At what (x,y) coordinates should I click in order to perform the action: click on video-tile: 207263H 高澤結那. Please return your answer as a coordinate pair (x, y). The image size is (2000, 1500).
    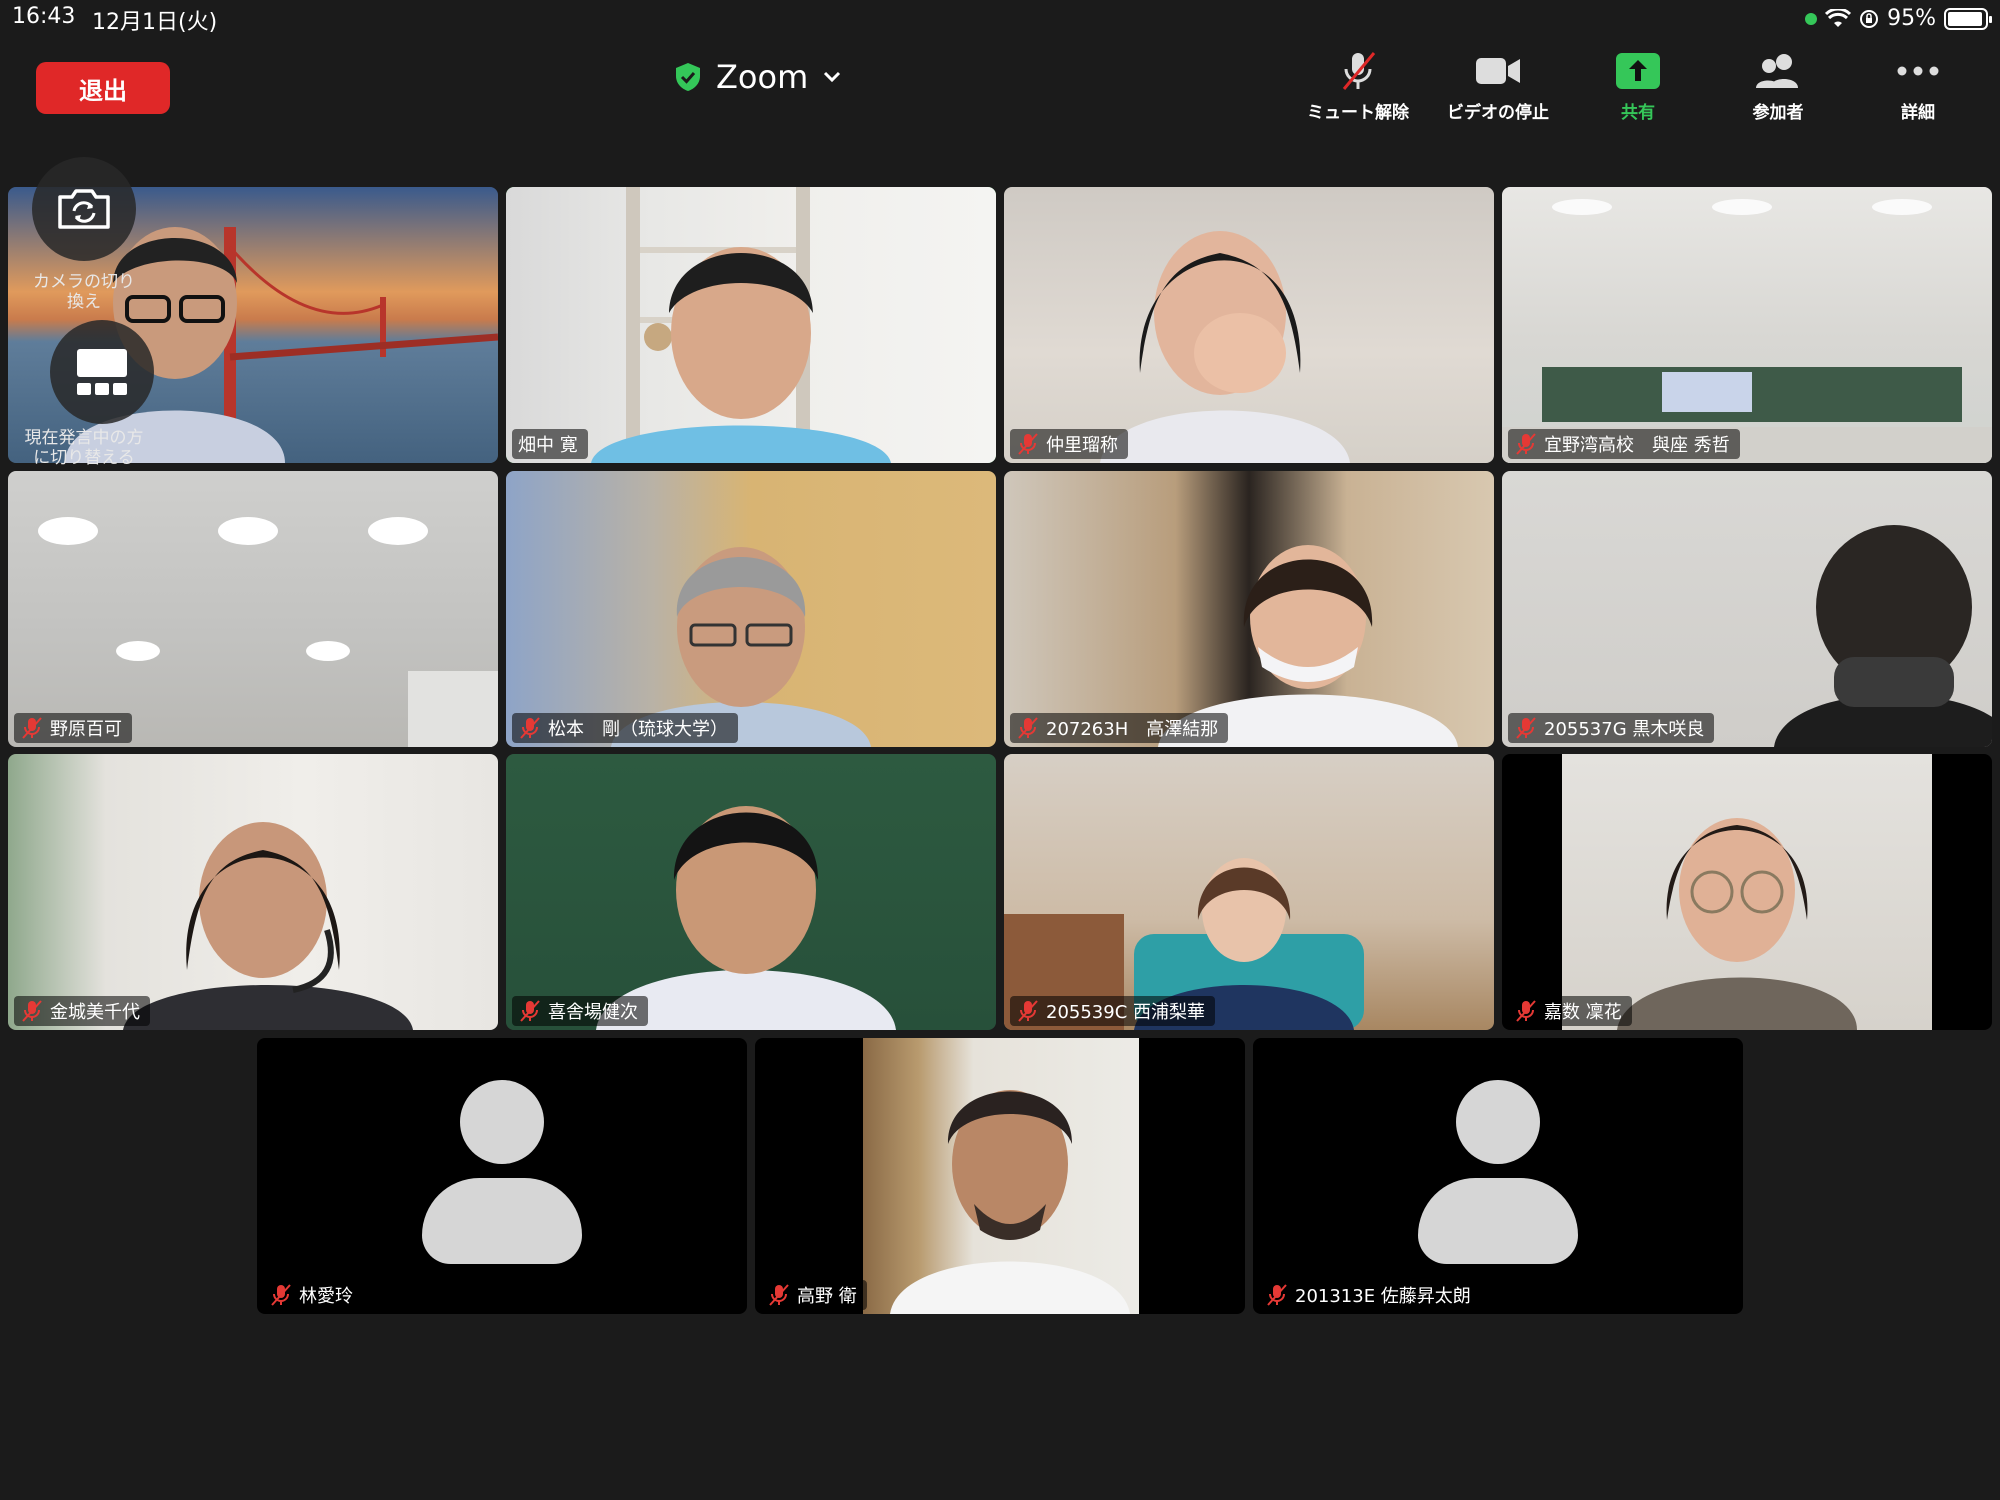
    Looking at the image, I should click on (1249, 609).